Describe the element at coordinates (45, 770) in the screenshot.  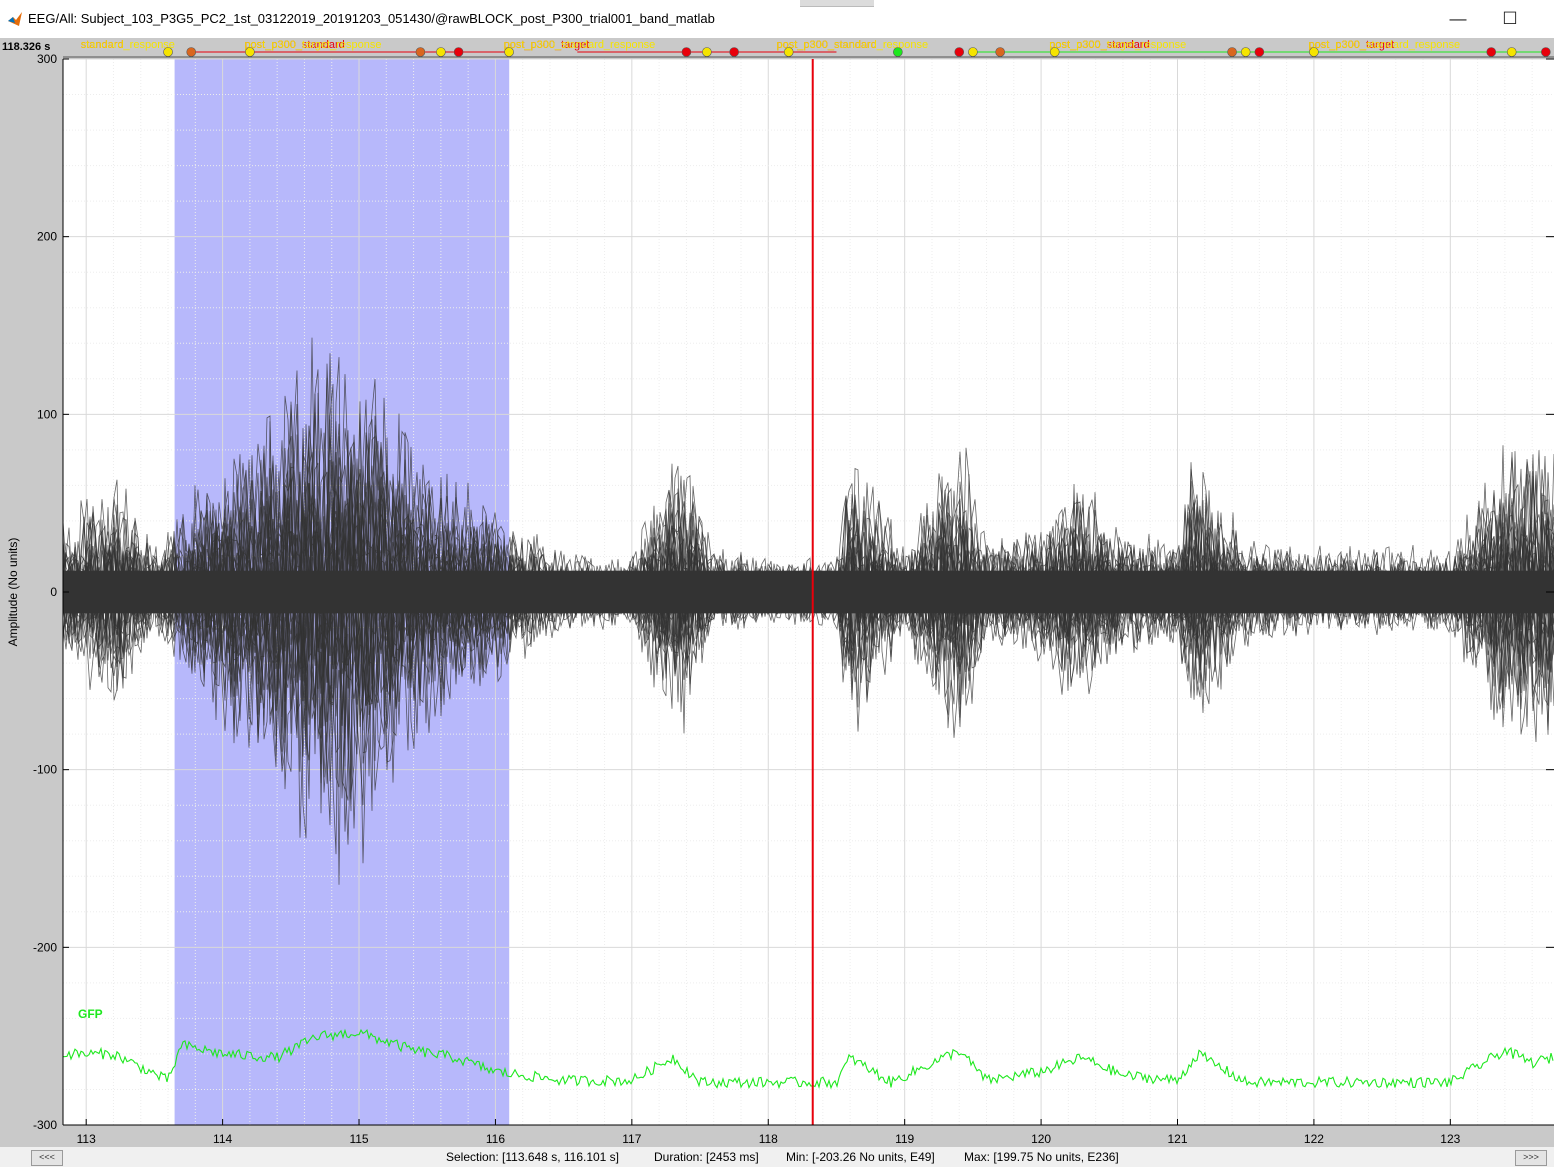
I see `y-tick-label: -100` at that location.